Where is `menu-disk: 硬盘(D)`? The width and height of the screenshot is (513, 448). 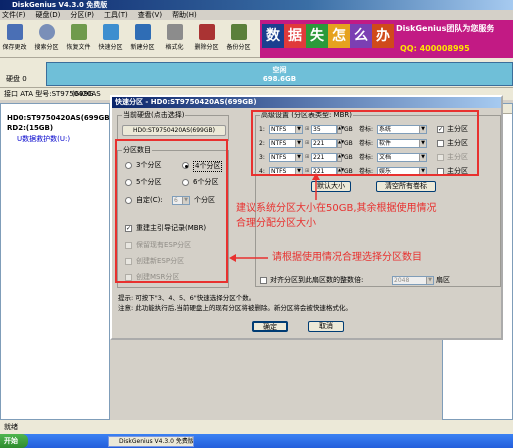 menu-disk: 硬盘(D) is located at coordinates (48, 15).